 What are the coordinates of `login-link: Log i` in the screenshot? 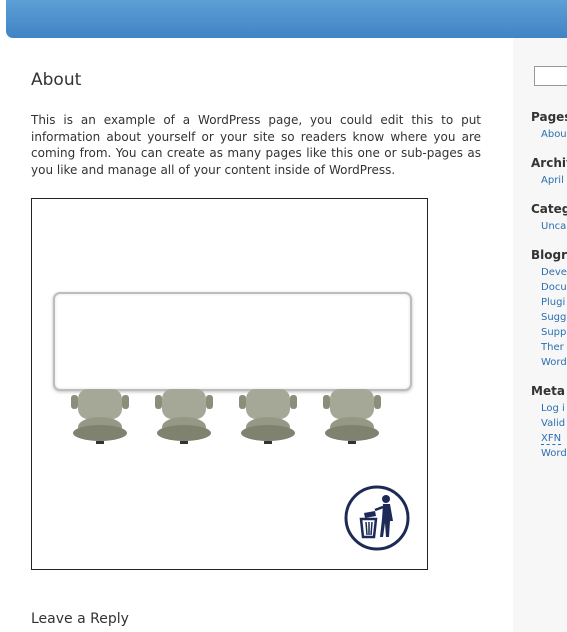 It's located at (553, 408).